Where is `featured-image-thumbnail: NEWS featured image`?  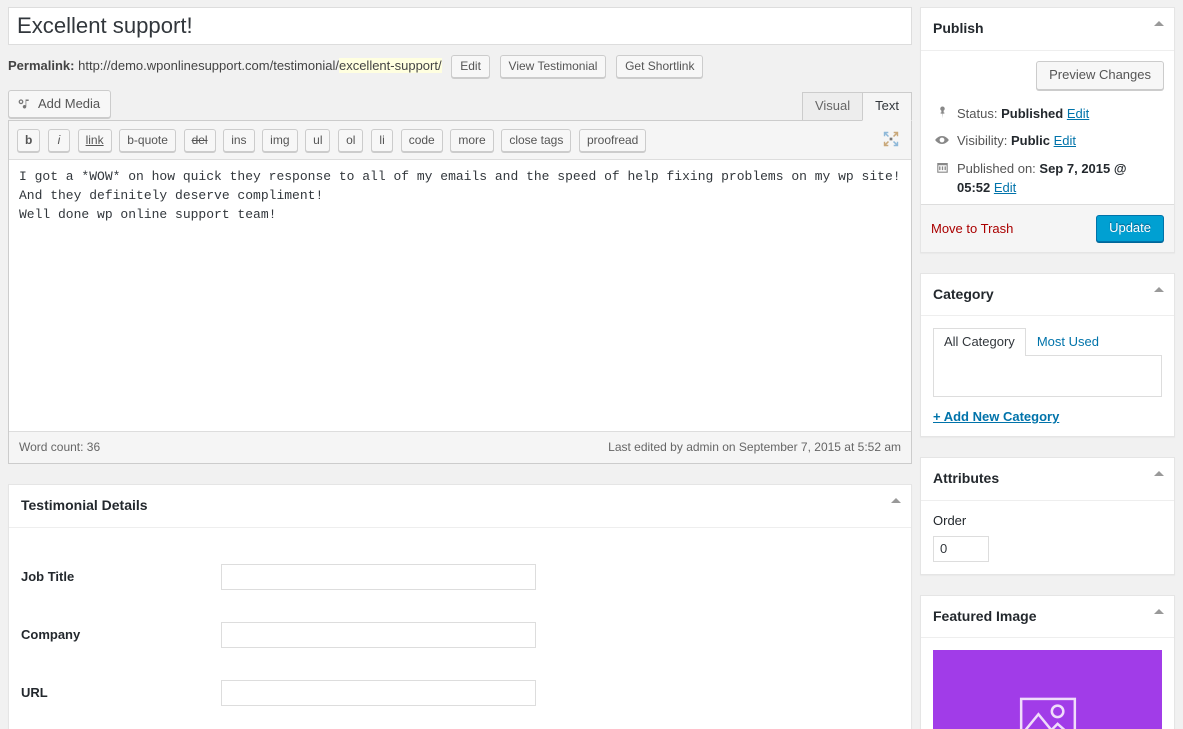
featured-image-thumbnail: NEWS featured image is located at coordinates (1047, 689).